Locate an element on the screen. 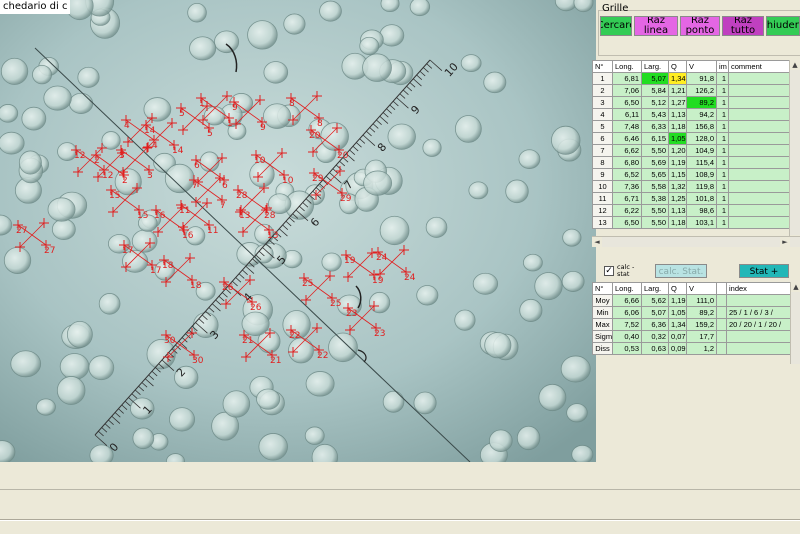 Image resolution: width=800 pixels, height=534 pixels. table-row: 4 6,11 5,43 1,13 94,2 1 is located at coordinates (691, 114).